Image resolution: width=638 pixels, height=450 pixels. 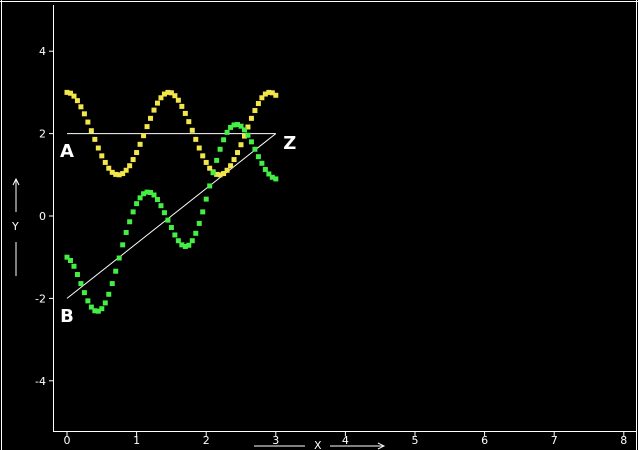 I want to click on x-tick-label: 6, so click(x=484, y=440).